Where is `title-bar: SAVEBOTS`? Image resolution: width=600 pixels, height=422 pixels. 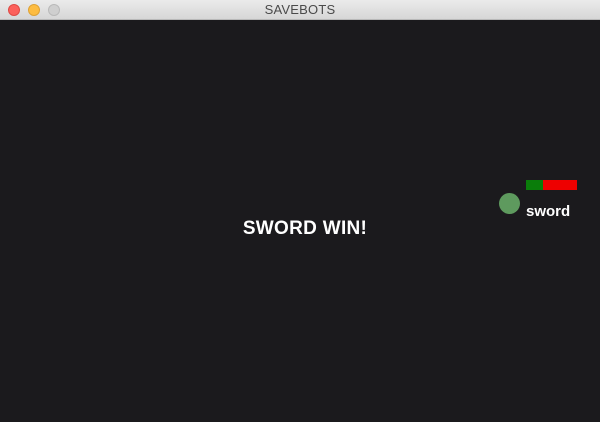 title-bar: SAVEBOTS is located at coordinates (300, 10).